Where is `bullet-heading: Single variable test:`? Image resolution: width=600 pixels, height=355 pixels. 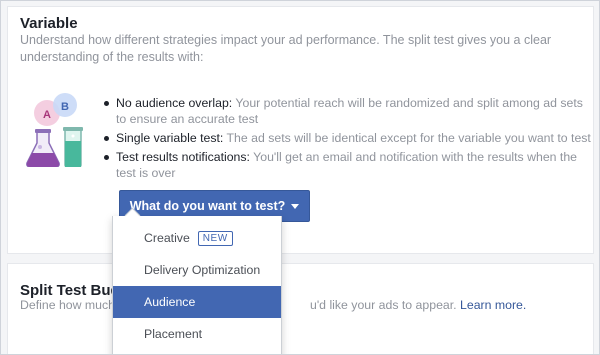 bullet-heading: Single variable test: is located at coordinates (170, 138).